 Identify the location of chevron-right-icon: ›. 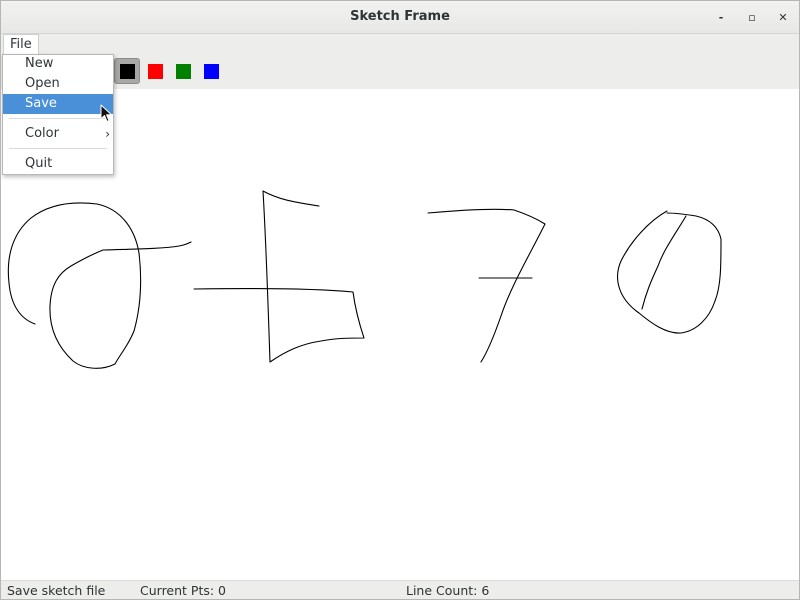
(107, 134).